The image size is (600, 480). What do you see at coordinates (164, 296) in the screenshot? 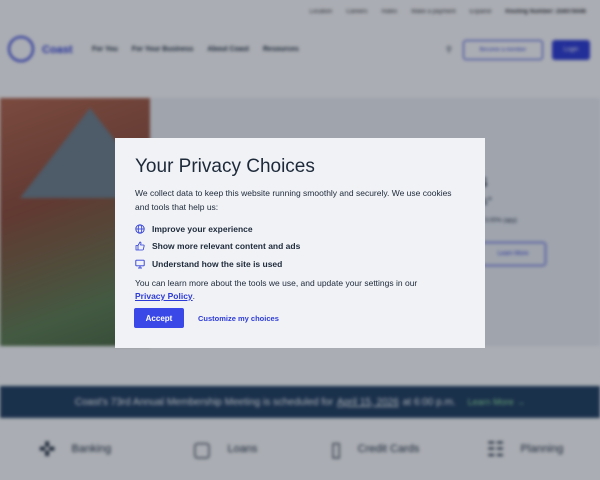
I see `privacy-policy-link: Privacy Policy` at bounding box center [164, 296].